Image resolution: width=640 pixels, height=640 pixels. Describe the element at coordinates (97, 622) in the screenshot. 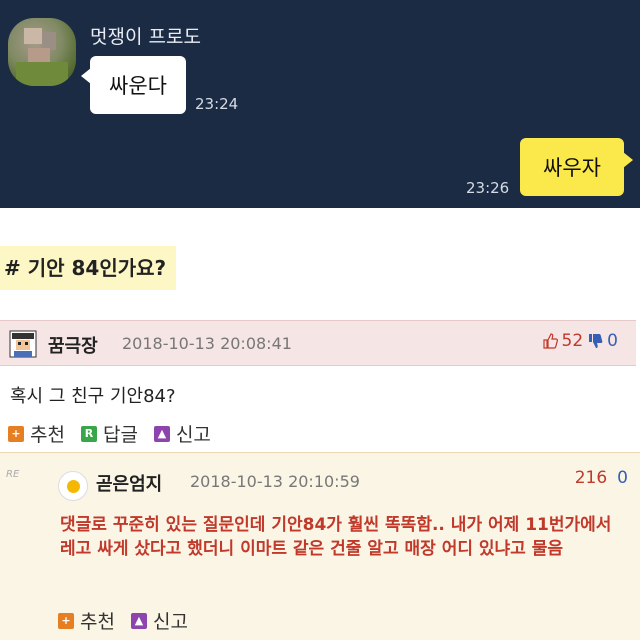

I see `reply-recommend-label: 추천` at that location.